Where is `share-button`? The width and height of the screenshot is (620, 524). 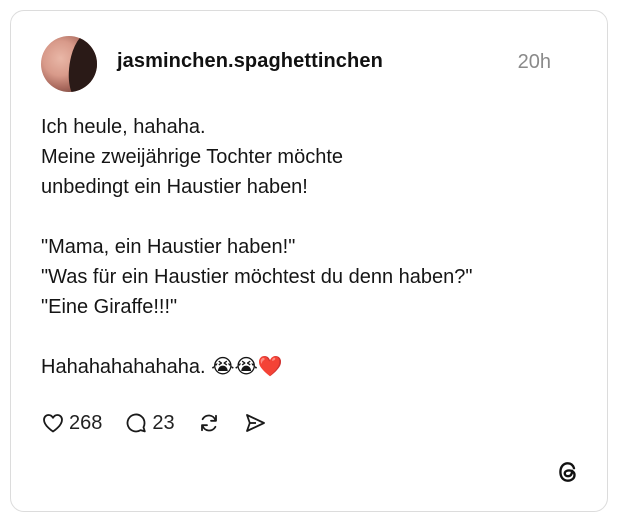 share-button is located at coordinates (255, 423).